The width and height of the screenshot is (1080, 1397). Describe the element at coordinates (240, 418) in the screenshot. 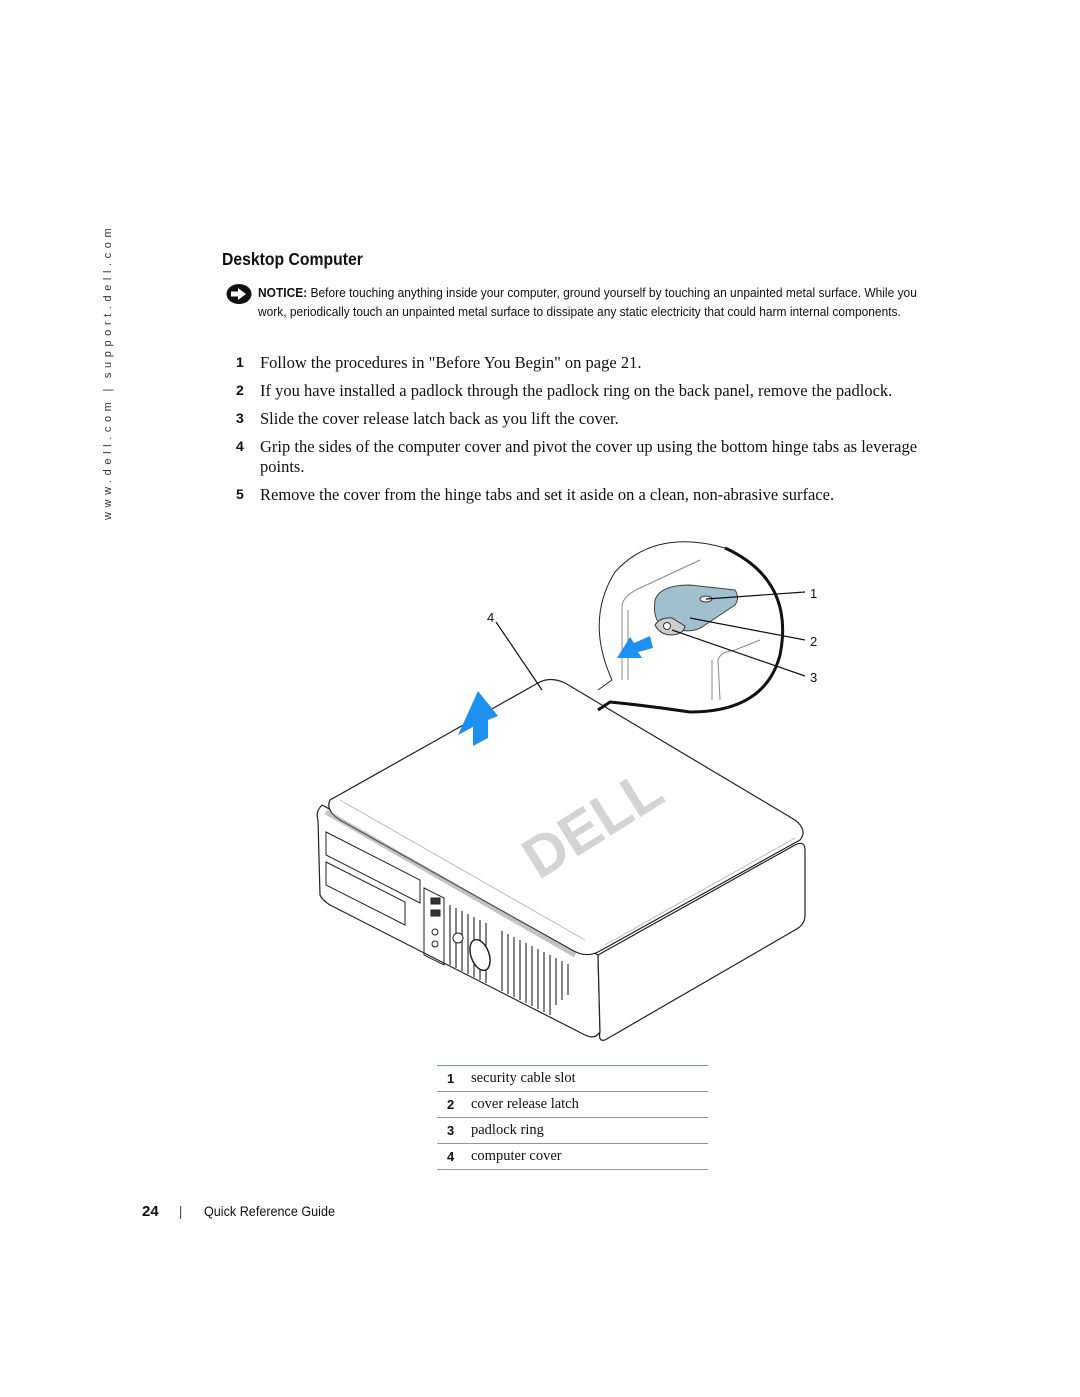

I see `step-number: 3` at that location.